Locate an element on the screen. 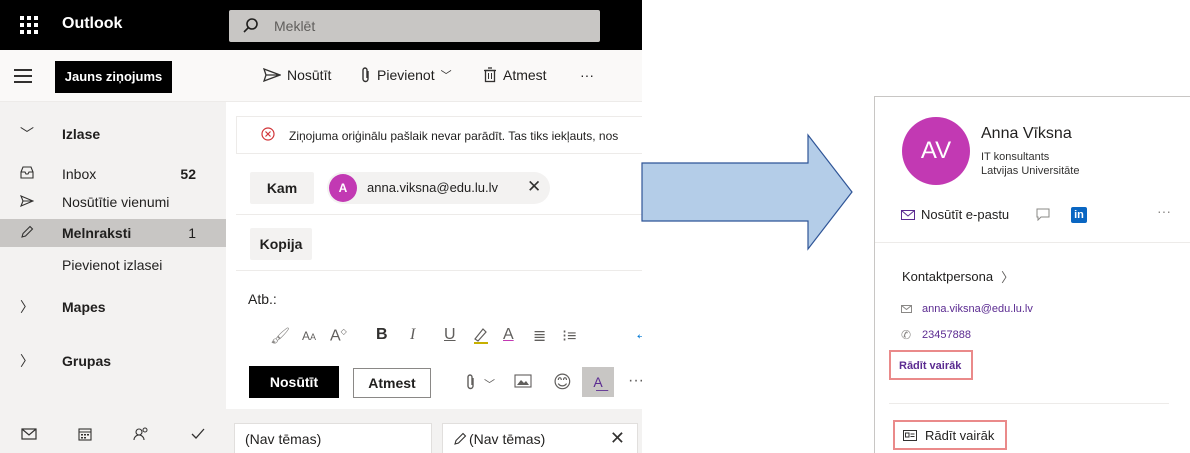 The image size is (1190, 453). contact-phone: 23457888 is located at coordinates (946, 335).